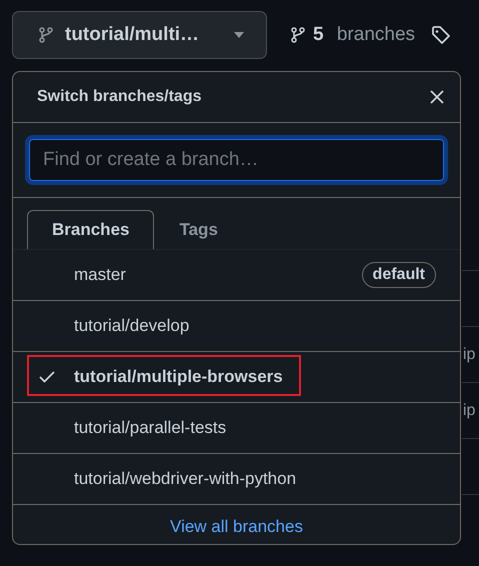 The height and width of the screenshot is (566, 479). I want to click on branches-link: 5 branches, so click(353, 35).